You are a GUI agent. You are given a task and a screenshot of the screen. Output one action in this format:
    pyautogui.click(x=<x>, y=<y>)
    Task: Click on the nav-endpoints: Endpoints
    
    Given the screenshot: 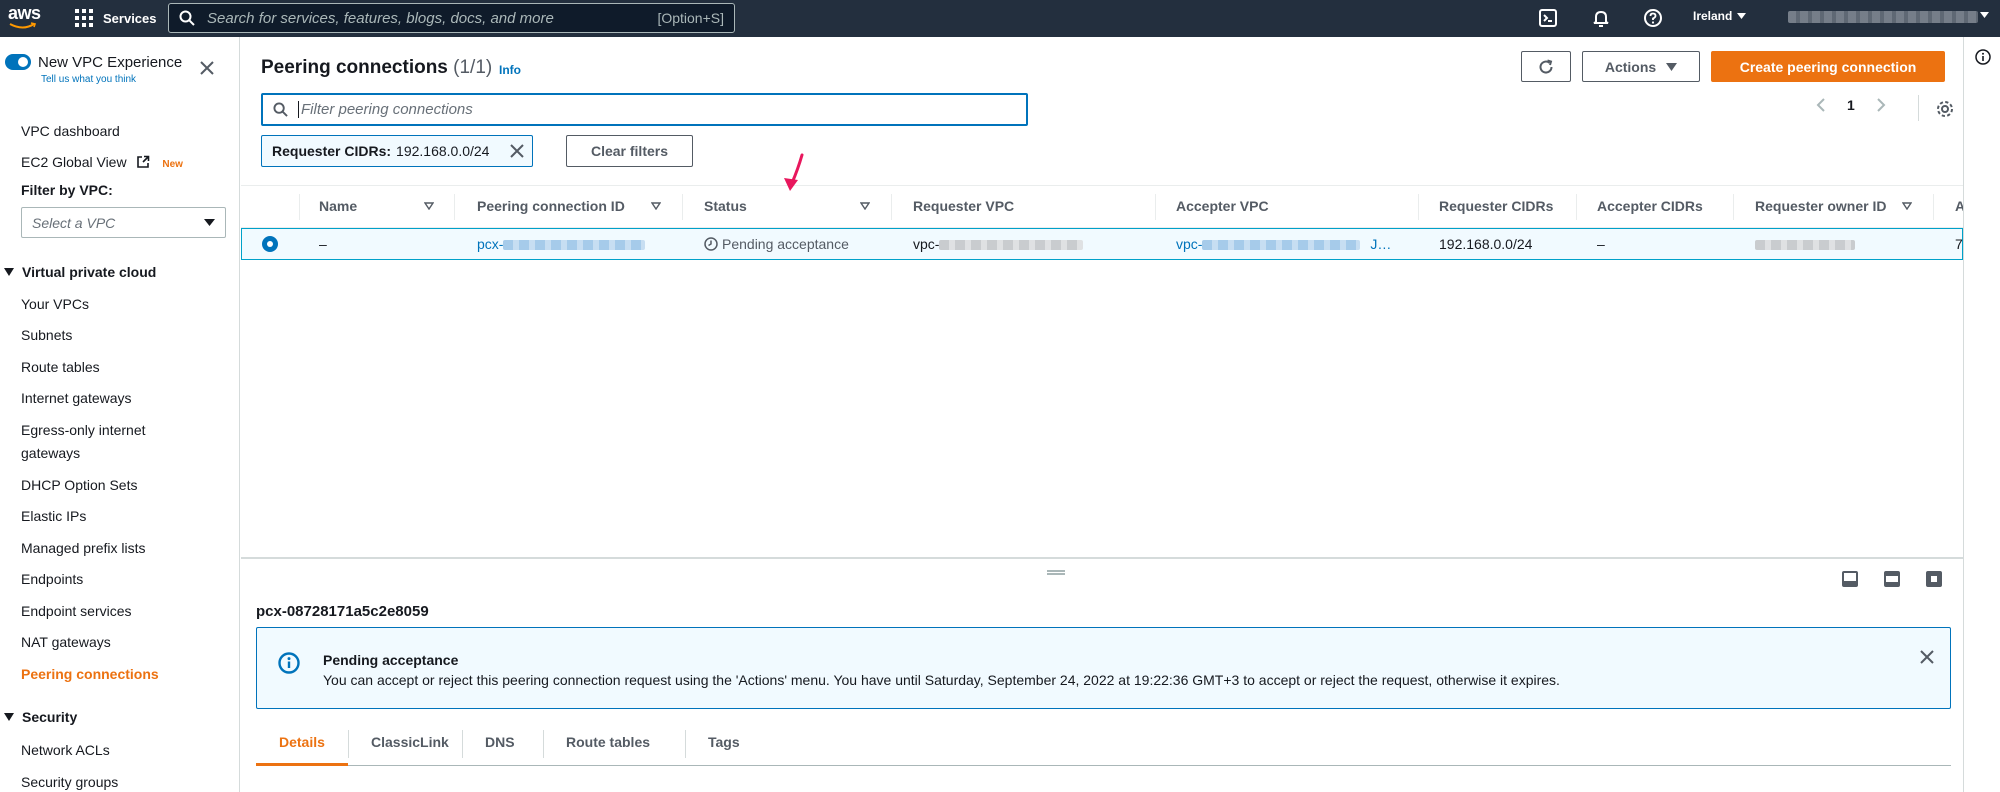 What is the action you would take?
    pyautogui.click(x=52, y=579)
    